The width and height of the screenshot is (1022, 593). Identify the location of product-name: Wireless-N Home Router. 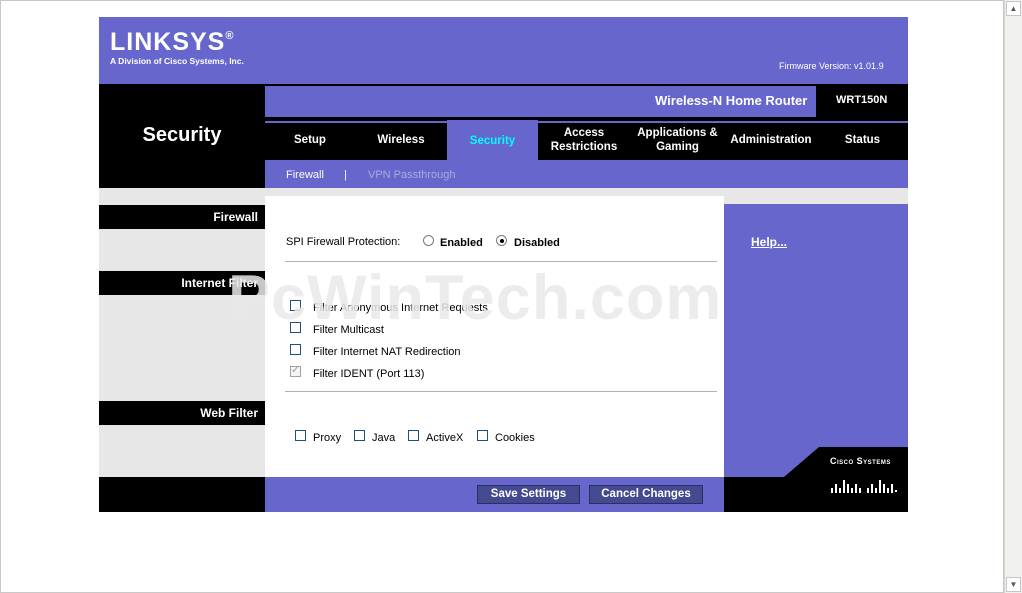
(731, 100).